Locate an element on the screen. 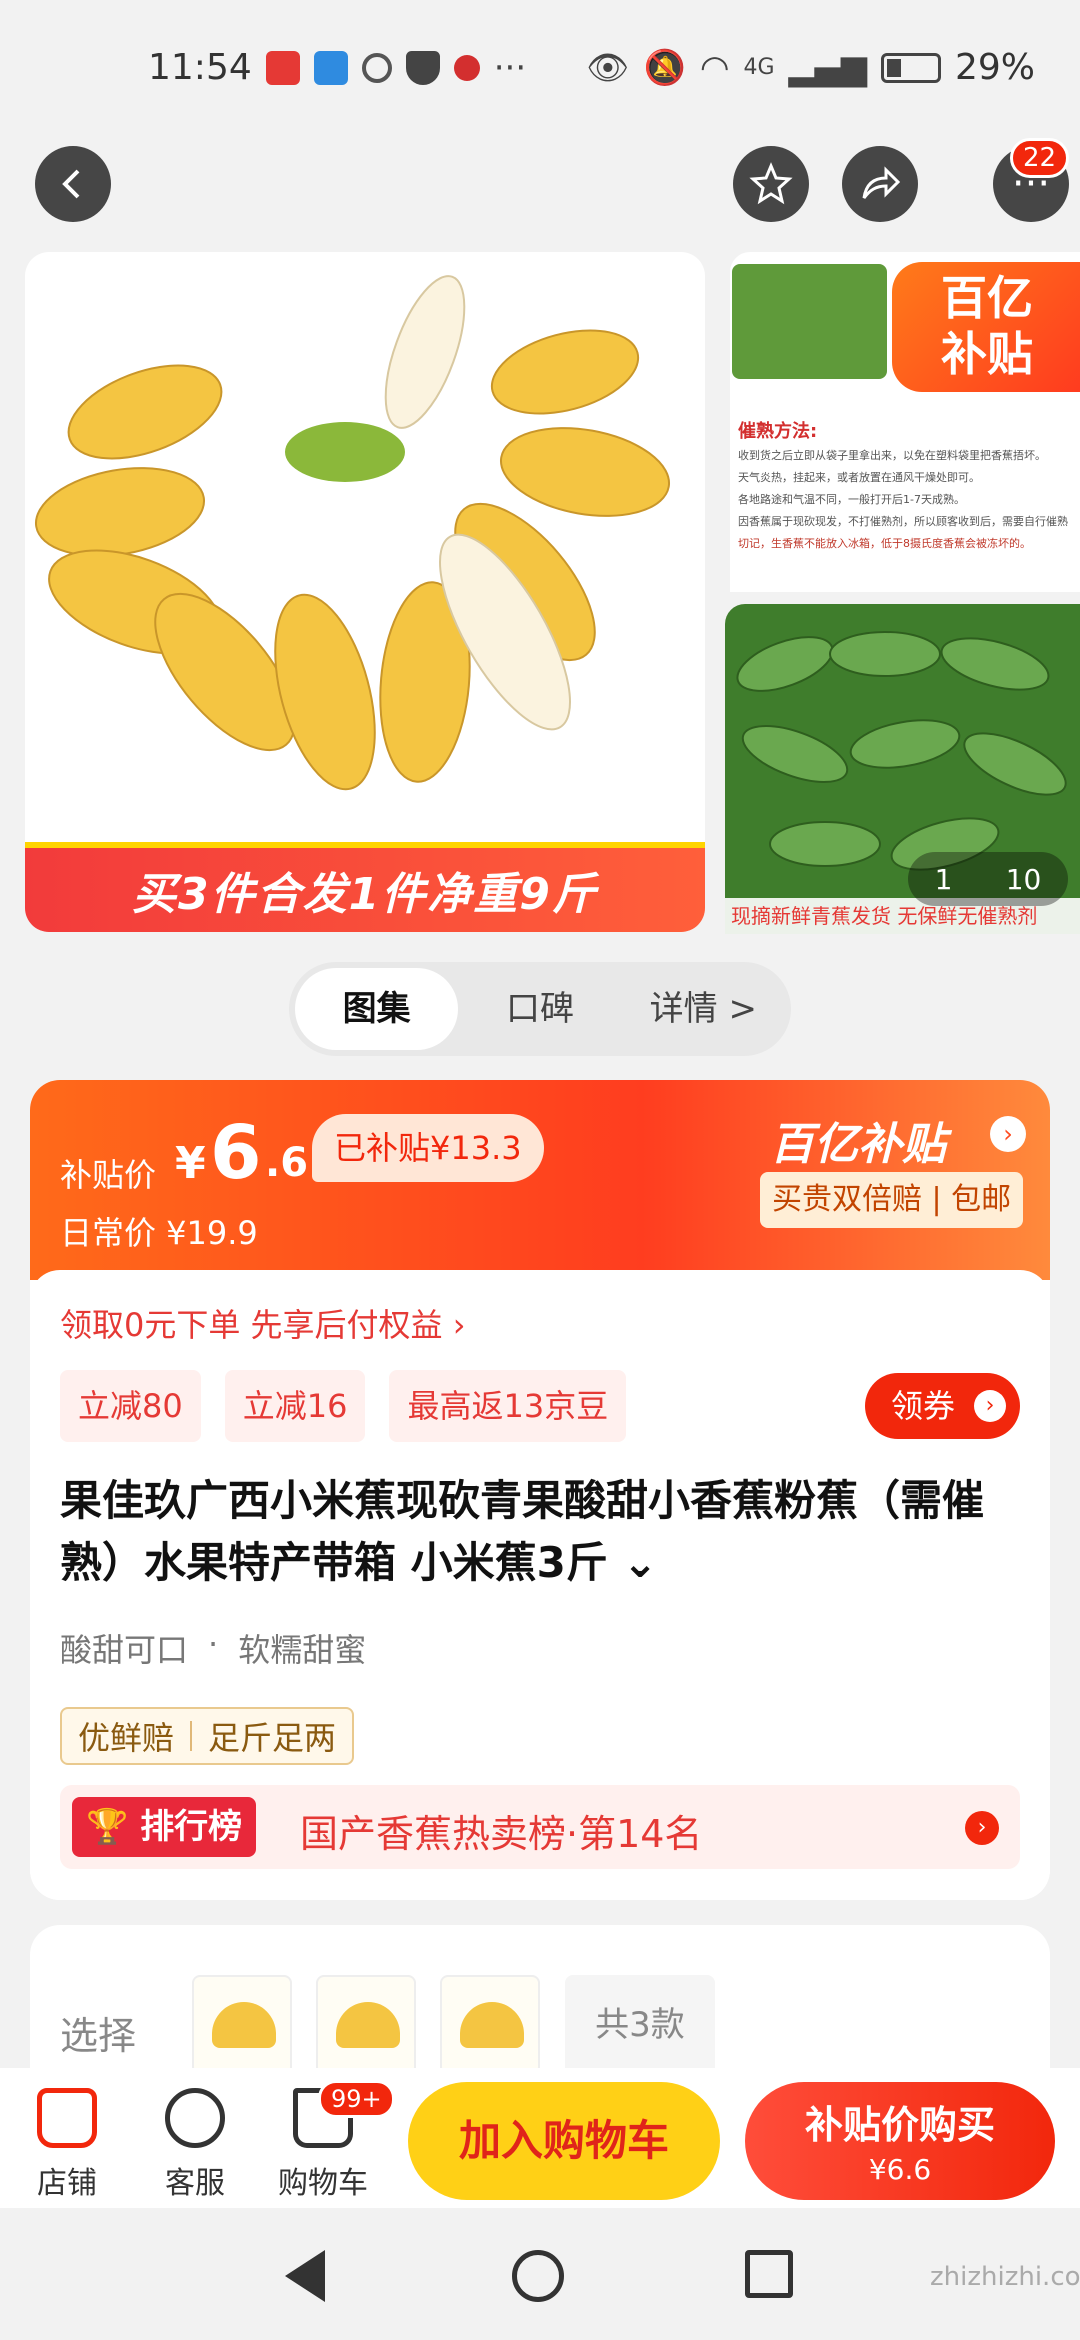  subsidy-brand-logo: 百亿补贴 is located at coordinates (858, 1140).